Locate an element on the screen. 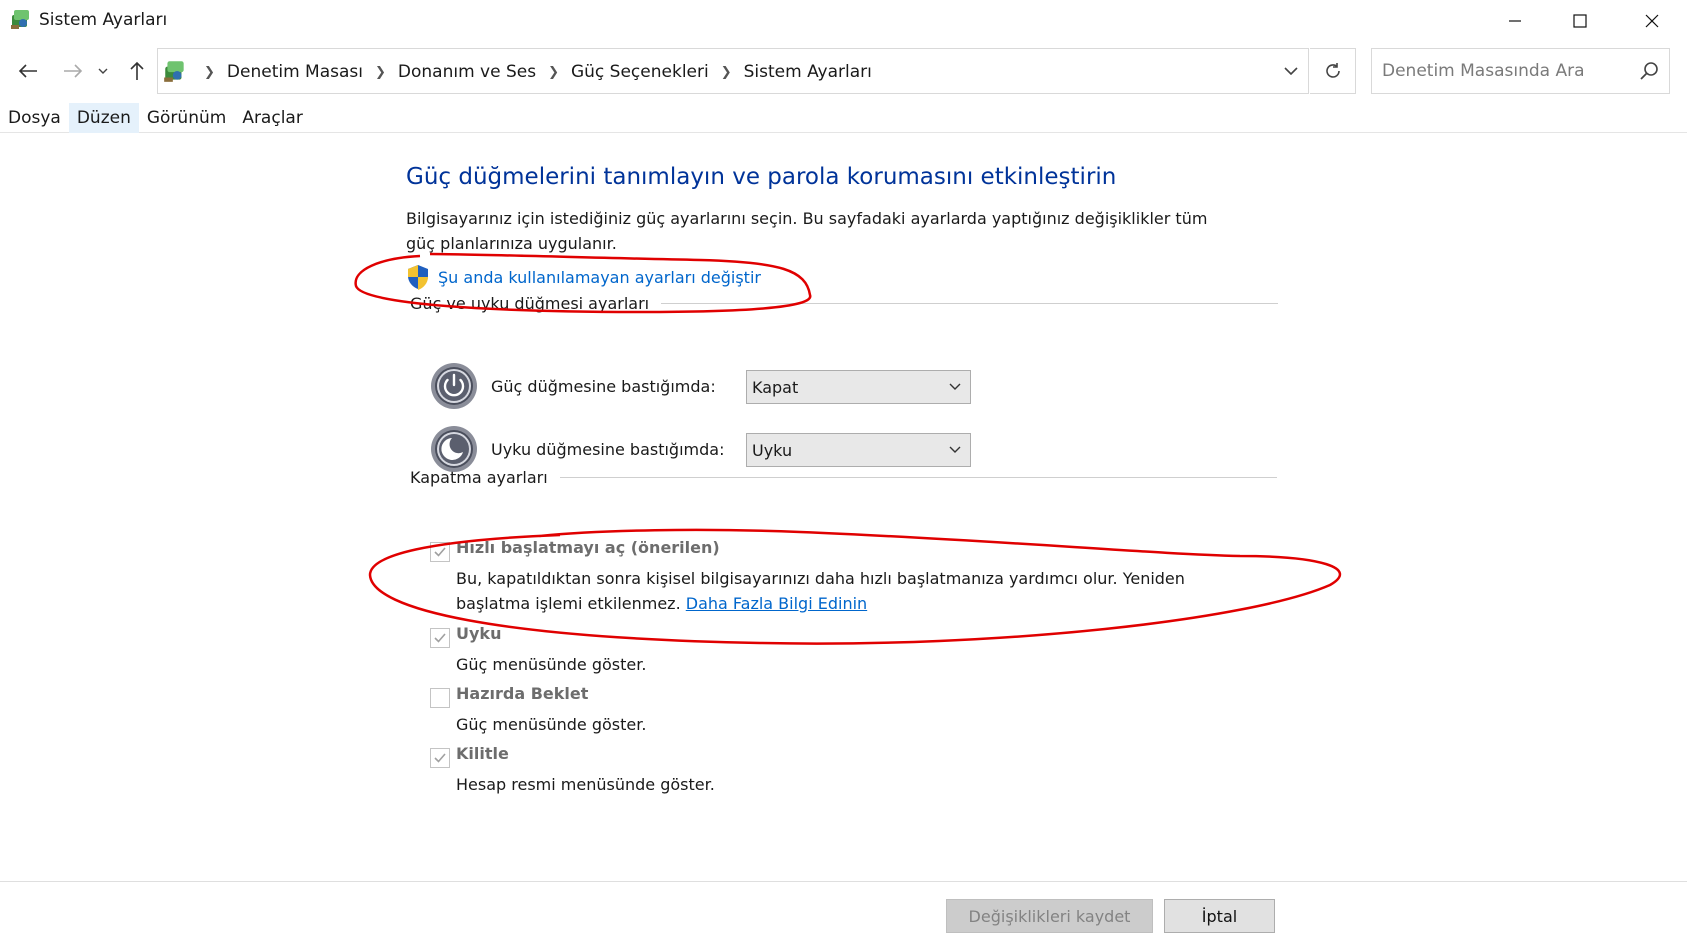 Image resolution: width=1687 pixels, height=948 pixels. admin-settings-link-row: Şu anda kullanılamayan ayarları değiştir is located at coordinates (583, 277).